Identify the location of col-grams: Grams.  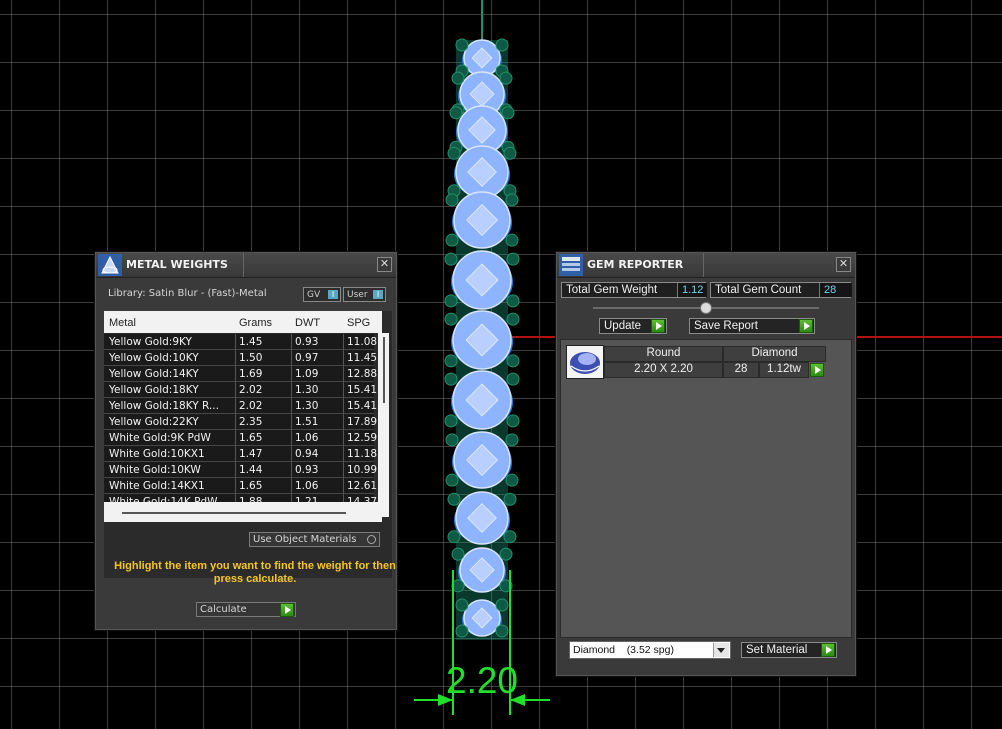
(255, 323).